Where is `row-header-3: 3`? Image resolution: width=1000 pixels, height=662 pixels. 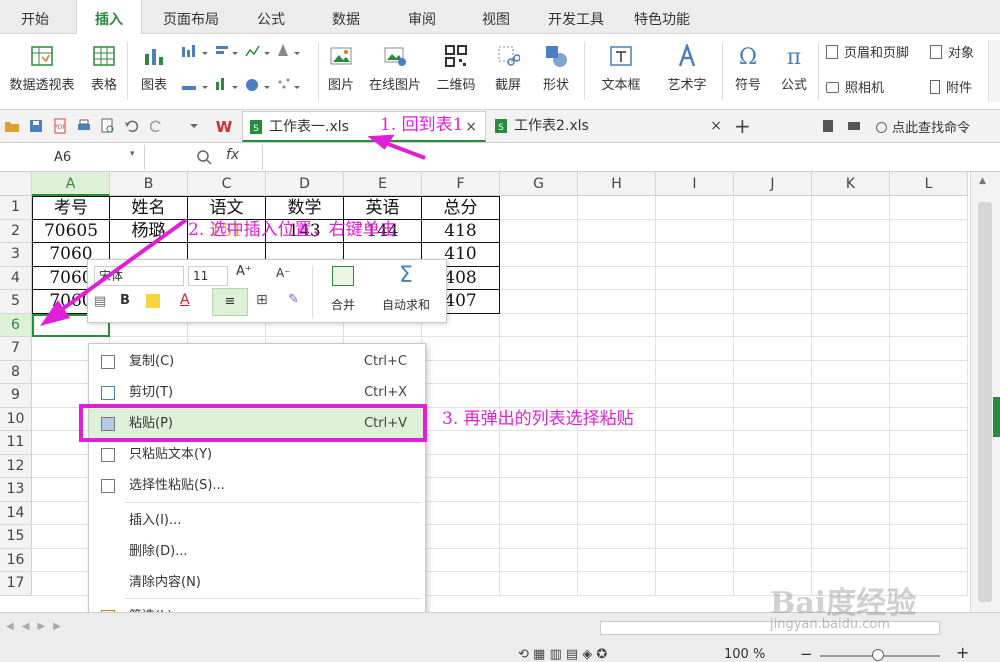
row-header-3: 3 is located at coordinates (16, 255).